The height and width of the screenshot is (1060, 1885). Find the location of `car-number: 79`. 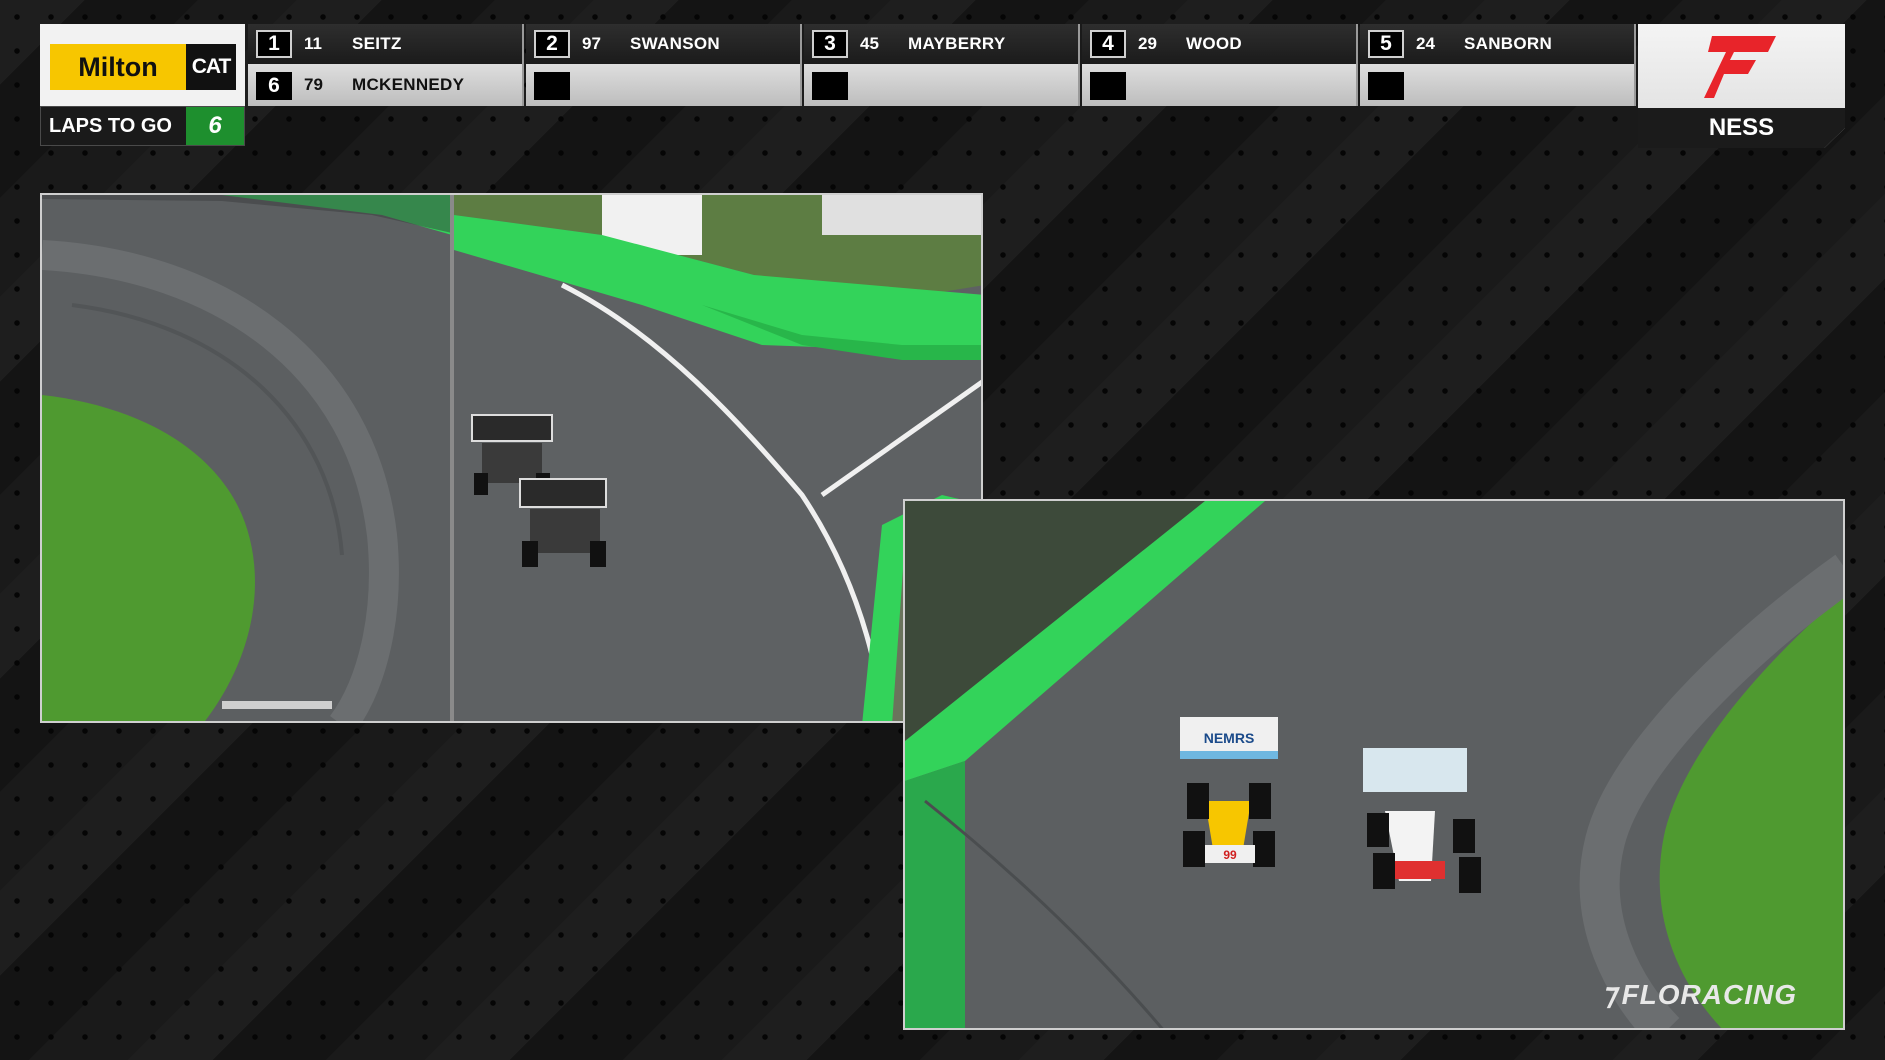

car-number: 79 is located at coordinates (313, 84).